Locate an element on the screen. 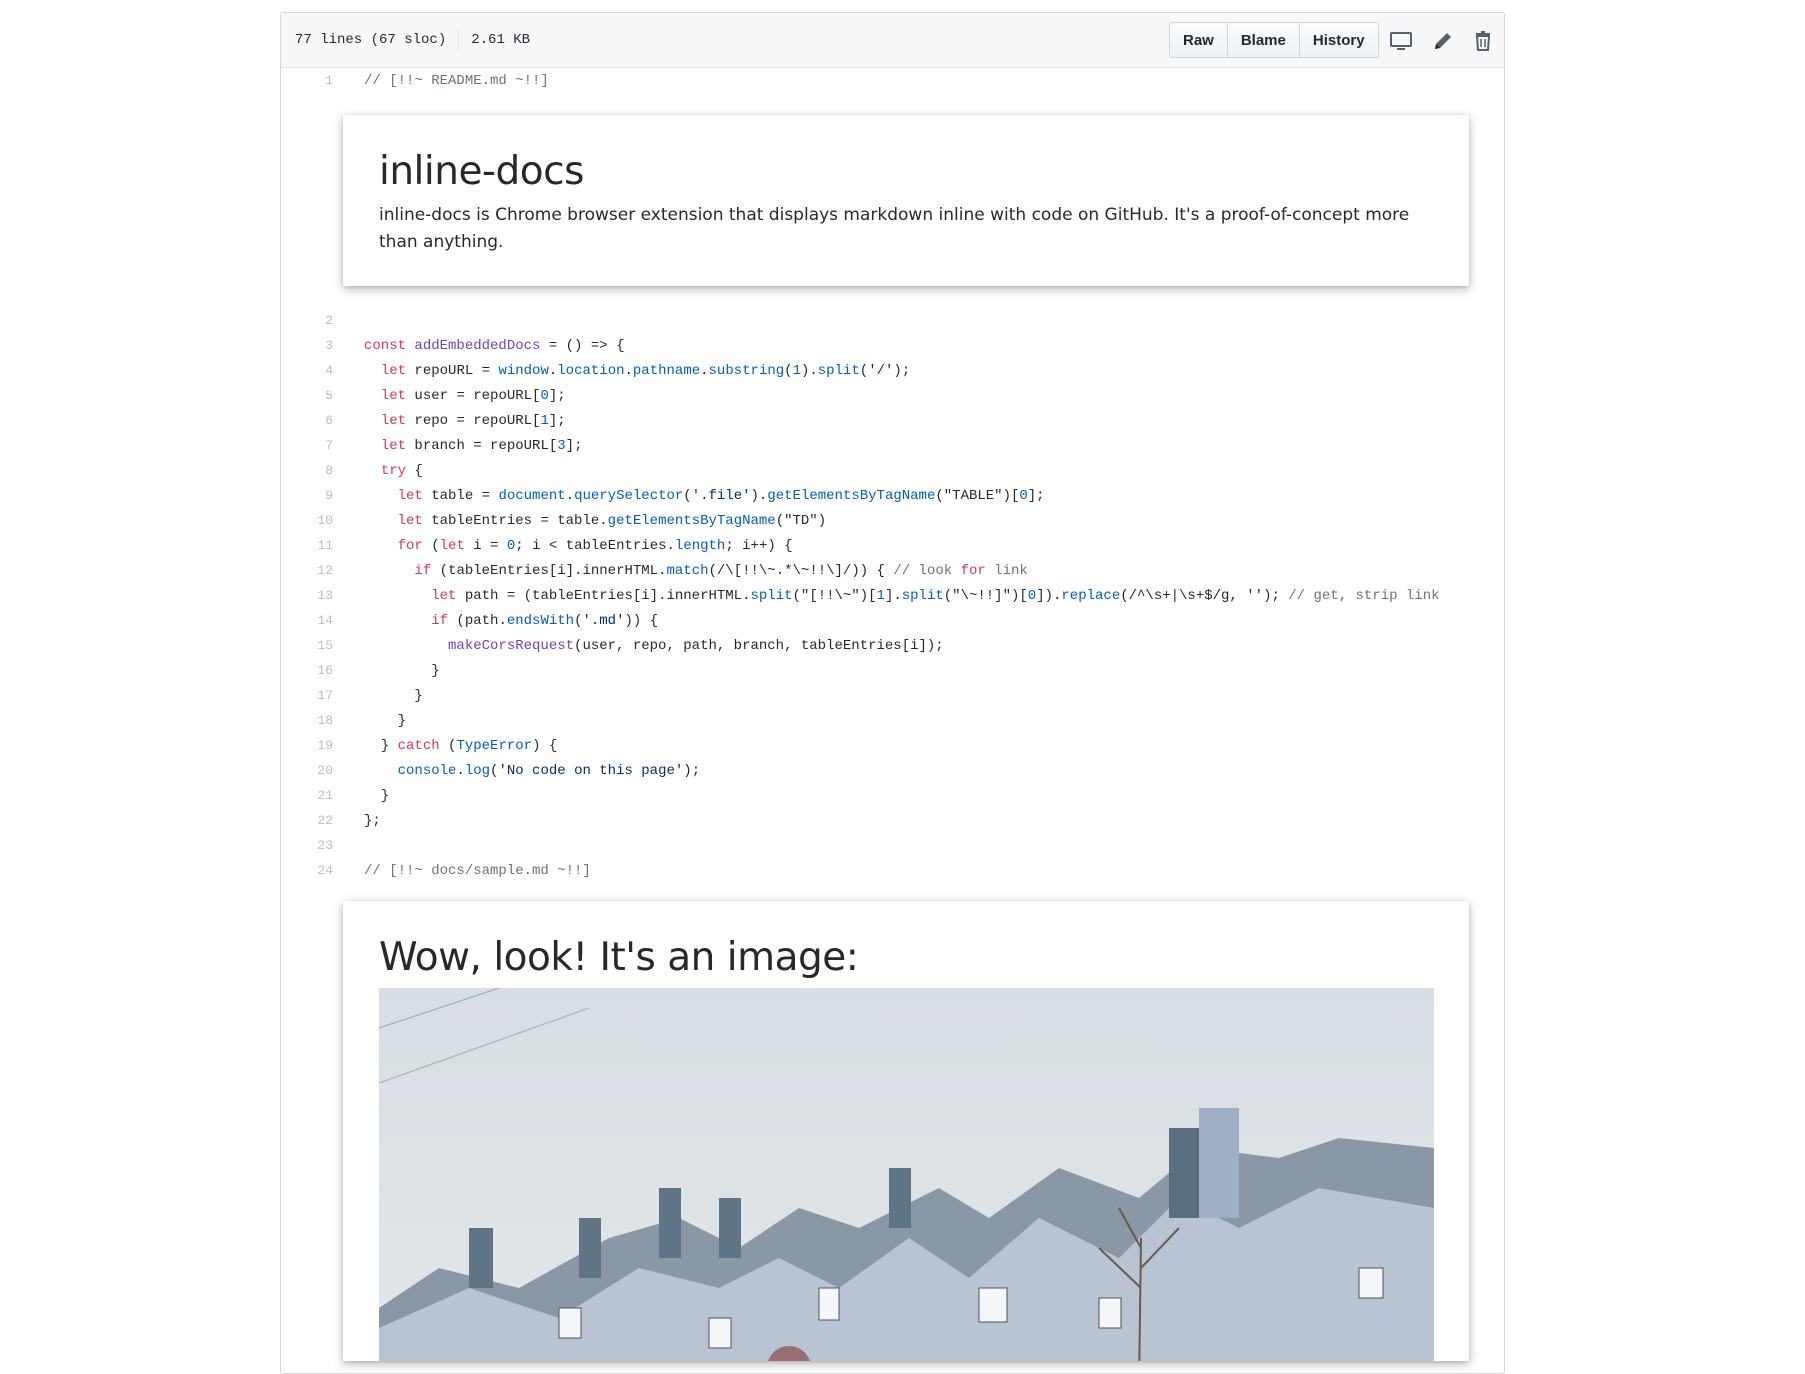 The height and width of the screenshot is (1374, 1805). line-number: 3 is located at coordinates (307, 345).